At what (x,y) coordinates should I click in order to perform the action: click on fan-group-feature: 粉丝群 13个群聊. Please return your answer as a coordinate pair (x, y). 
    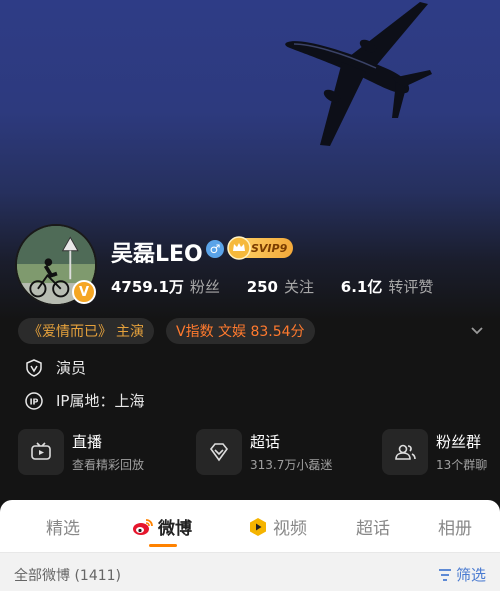
    Looking at the image, I should click on (434, 452).